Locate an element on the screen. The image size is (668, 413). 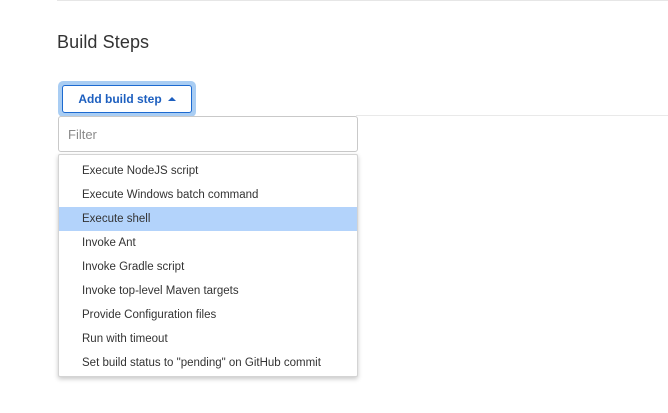
menu-item-invoke-maven-targets: Invoke top-level Maven targets is located at coordinates (208, 291).